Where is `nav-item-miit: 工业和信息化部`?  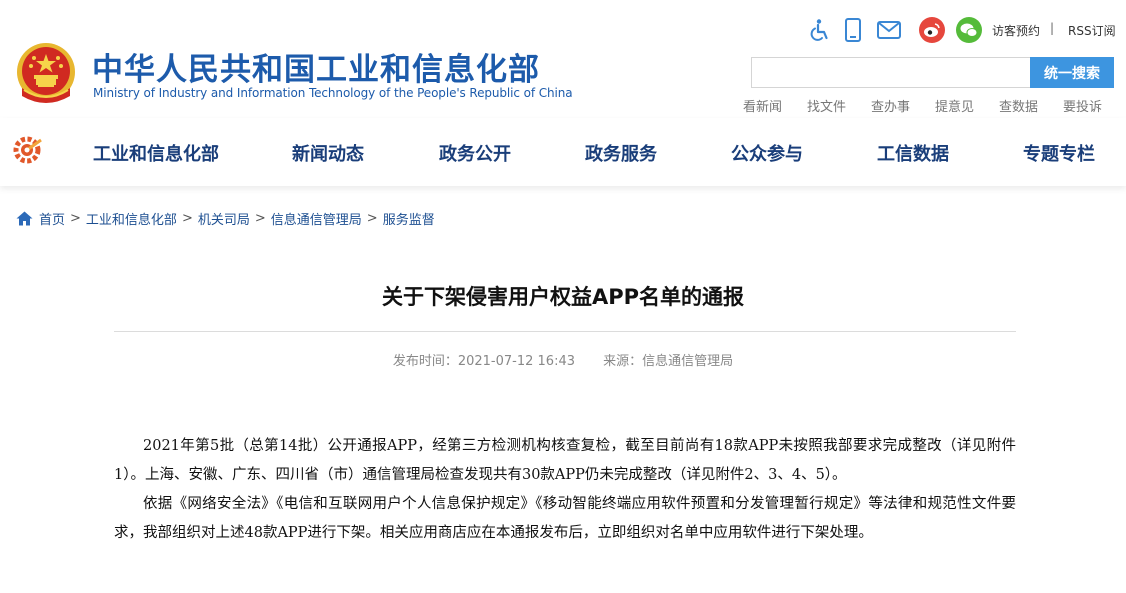
nav-item-miit: 工业和信息化部 is located at coordinates (156, 153).